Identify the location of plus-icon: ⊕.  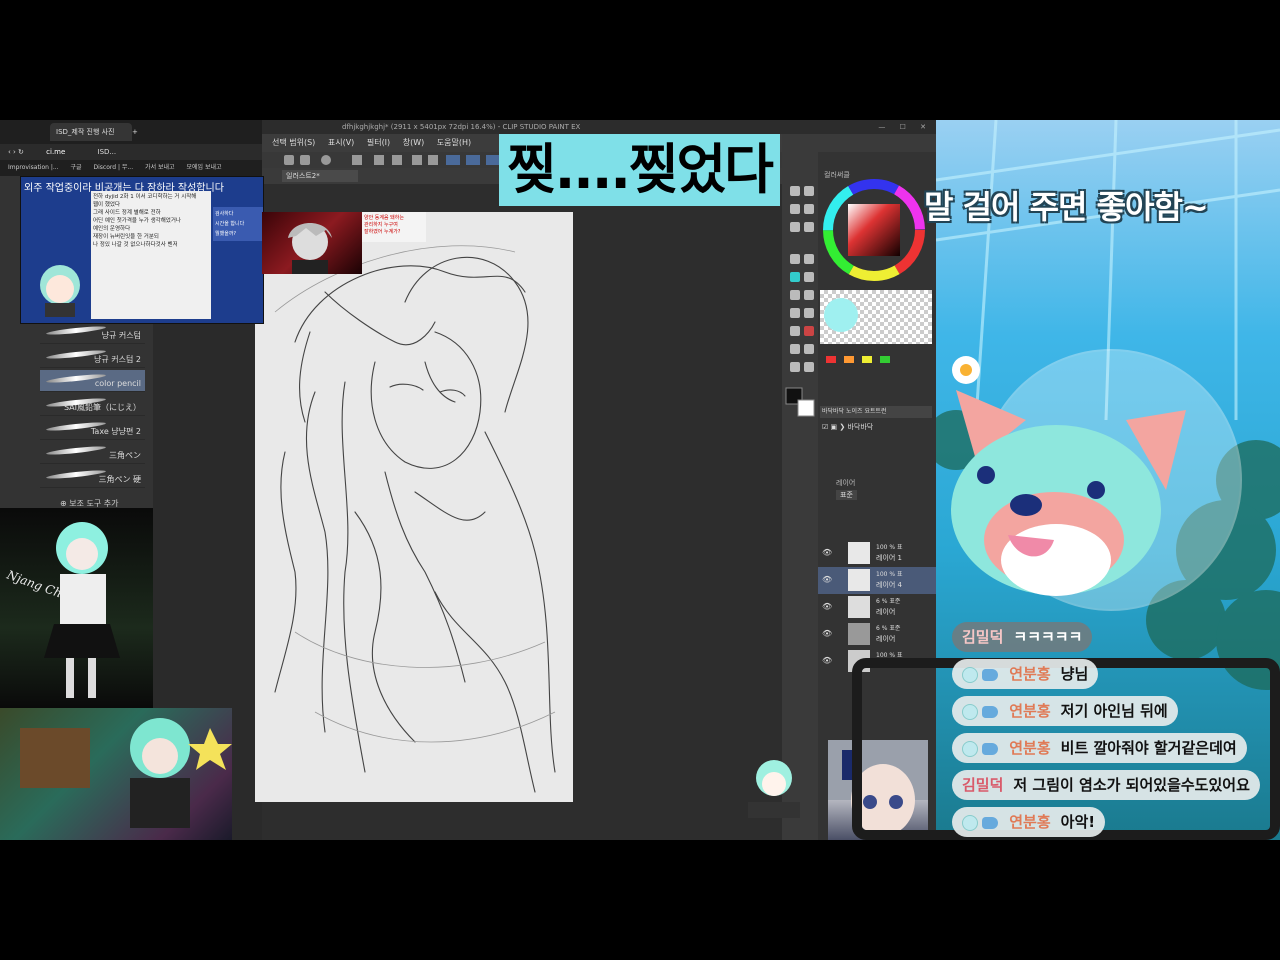
(65, 503).